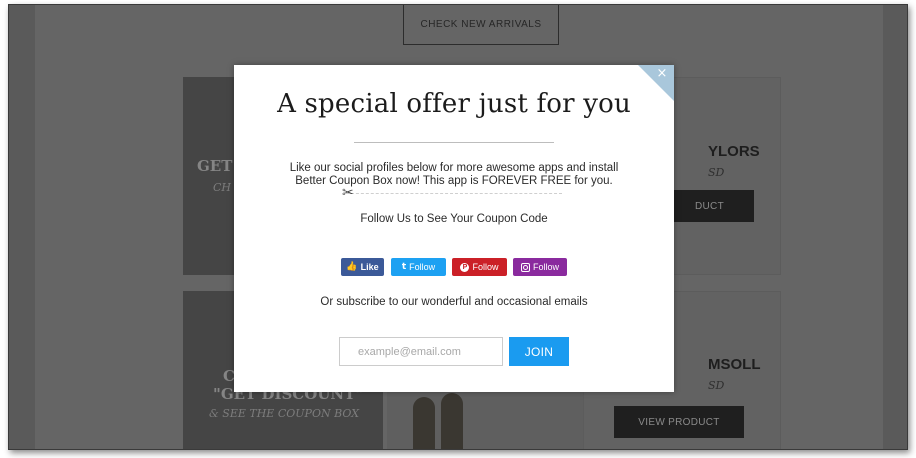 This screenshot has height=458, width=916. I want to click on shoe-right, so click(452, 421).